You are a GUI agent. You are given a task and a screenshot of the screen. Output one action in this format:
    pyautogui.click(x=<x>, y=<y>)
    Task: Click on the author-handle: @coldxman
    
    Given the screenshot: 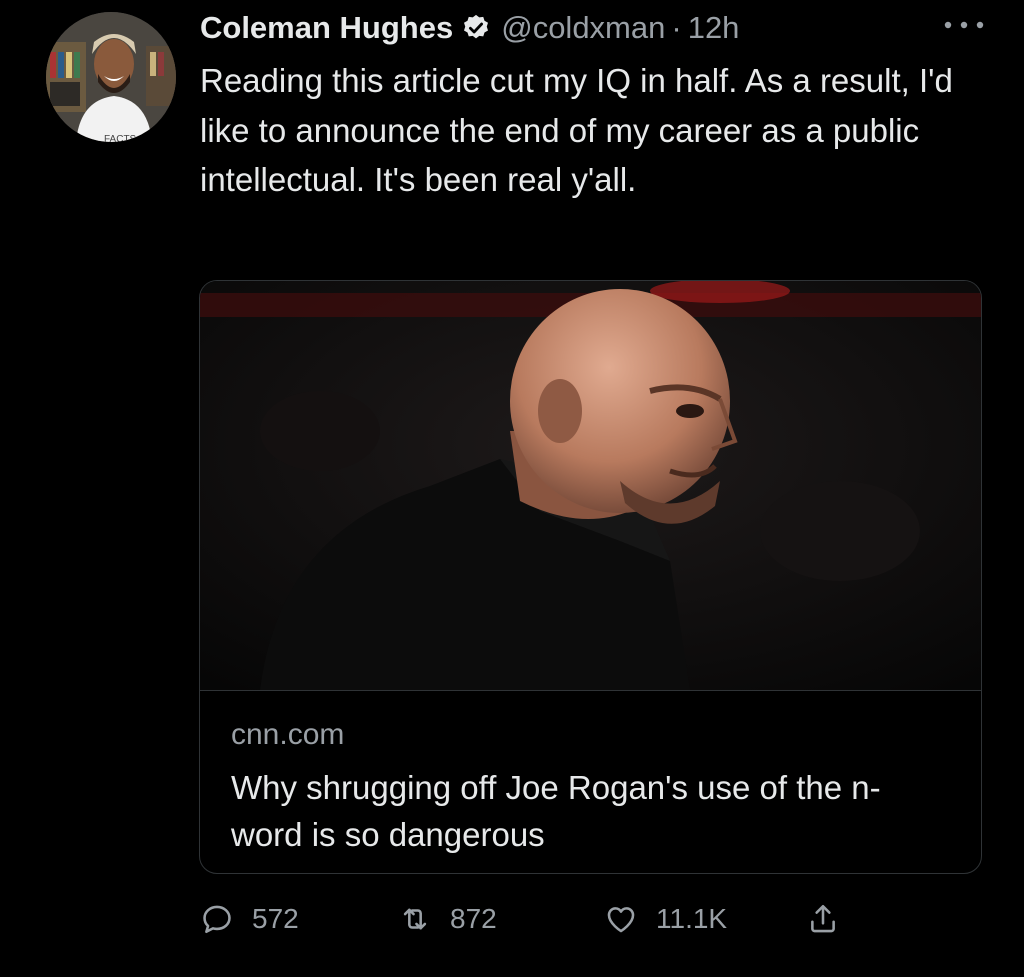 What is the action you would take?
    pyautogui.click(x=583, y=28)
    